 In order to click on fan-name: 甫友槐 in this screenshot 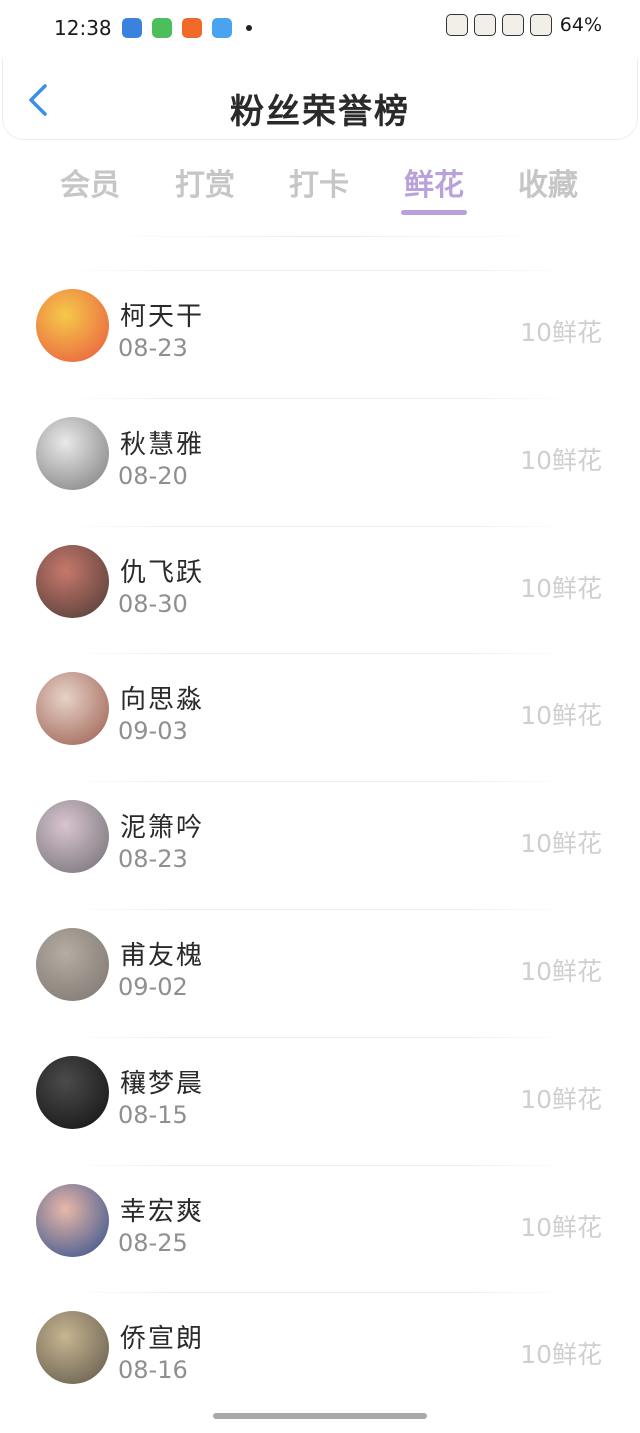, I will do `click(162, 955)`.